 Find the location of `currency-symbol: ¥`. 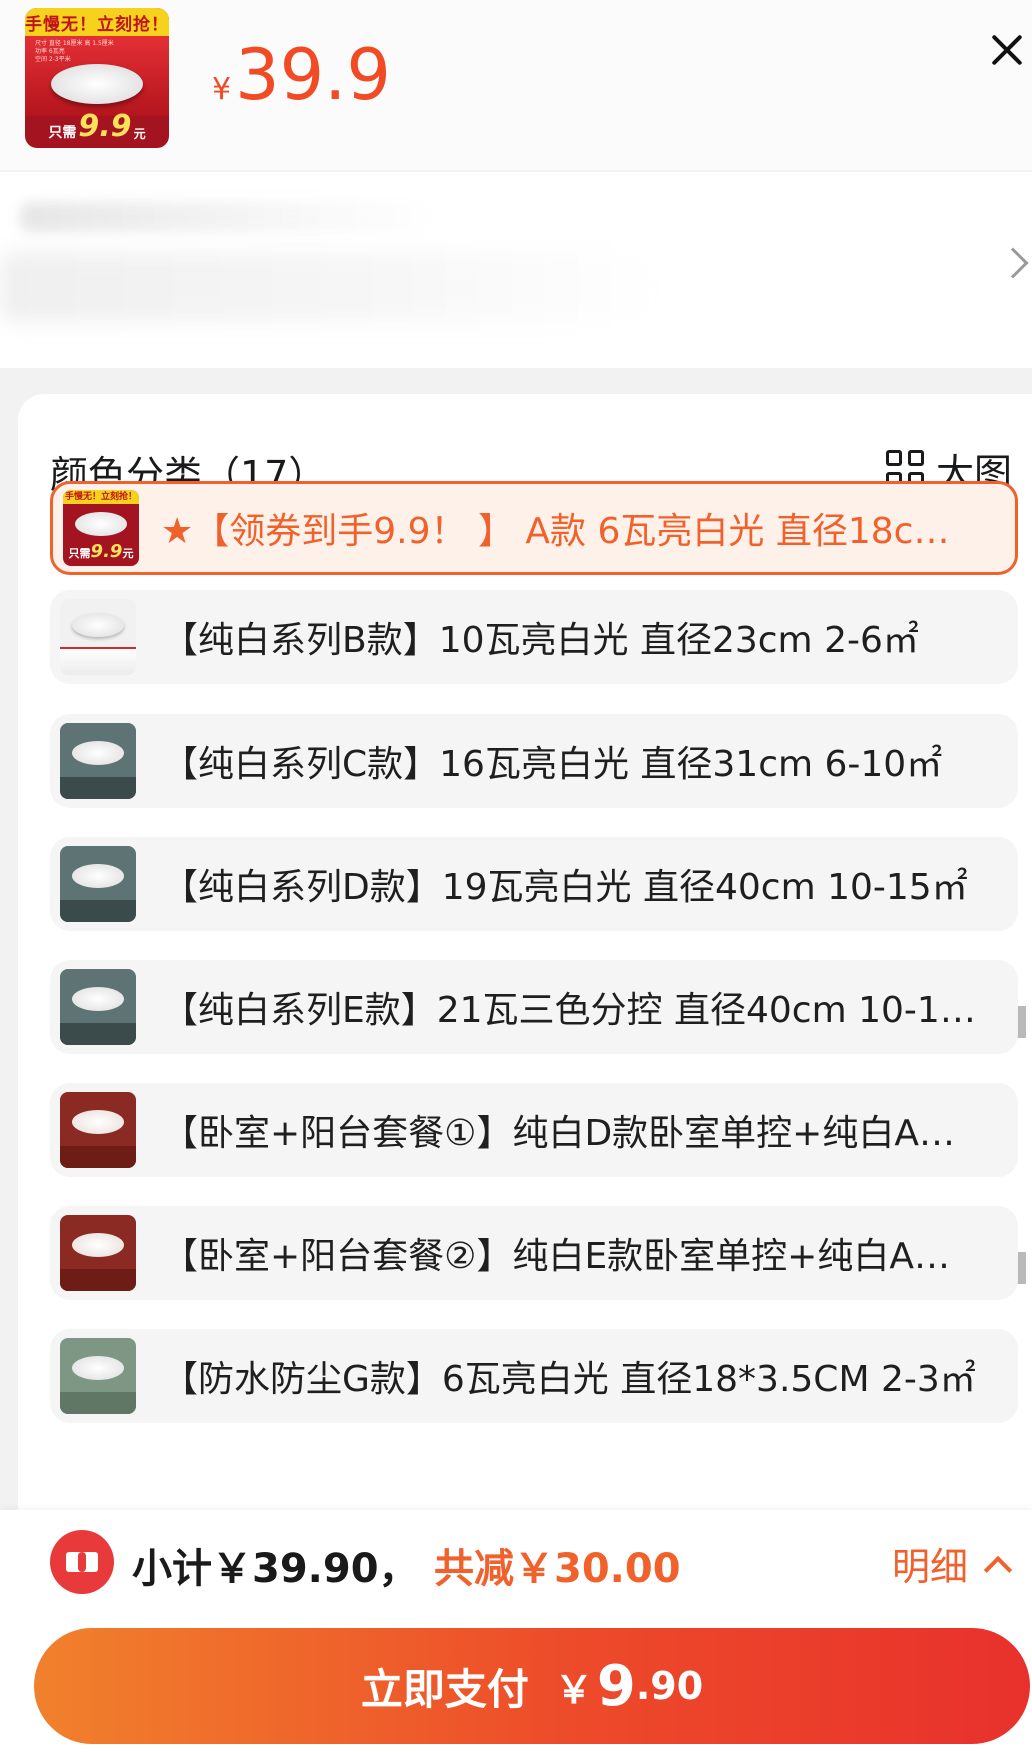

currency-symbol: ¥ is located at coordinates (222, 89).